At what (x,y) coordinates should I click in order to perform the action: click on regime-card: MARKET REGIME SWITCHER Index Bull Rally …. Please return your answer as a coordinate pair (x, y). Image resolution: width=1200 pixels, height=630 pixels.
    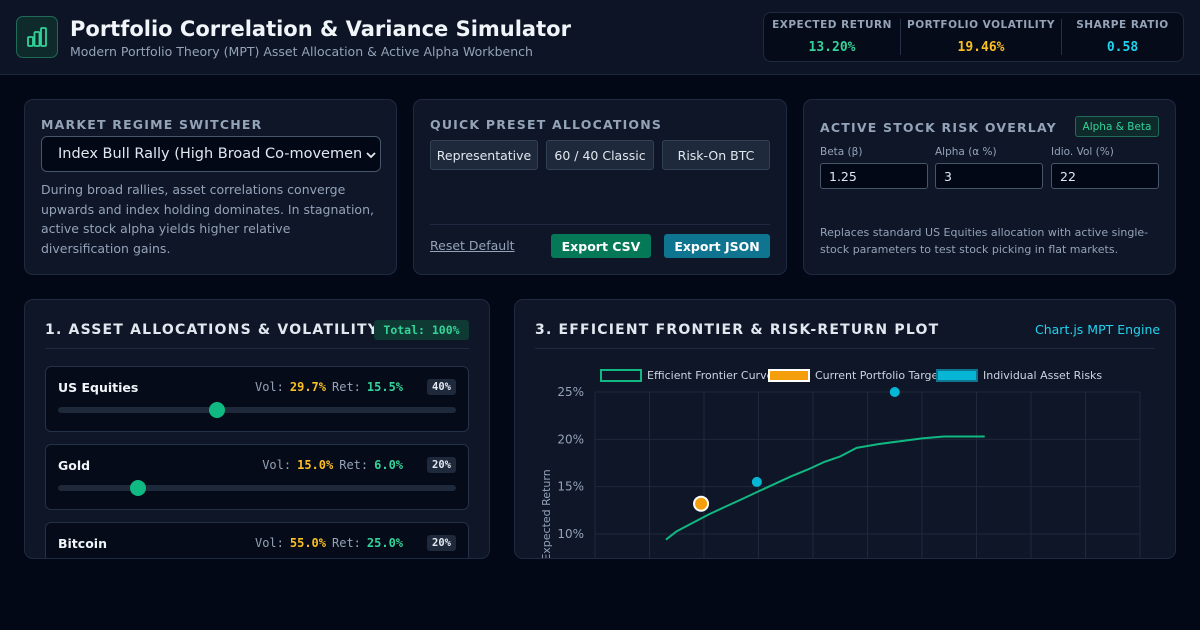
    Looking at the image, I should click on (210, 187).